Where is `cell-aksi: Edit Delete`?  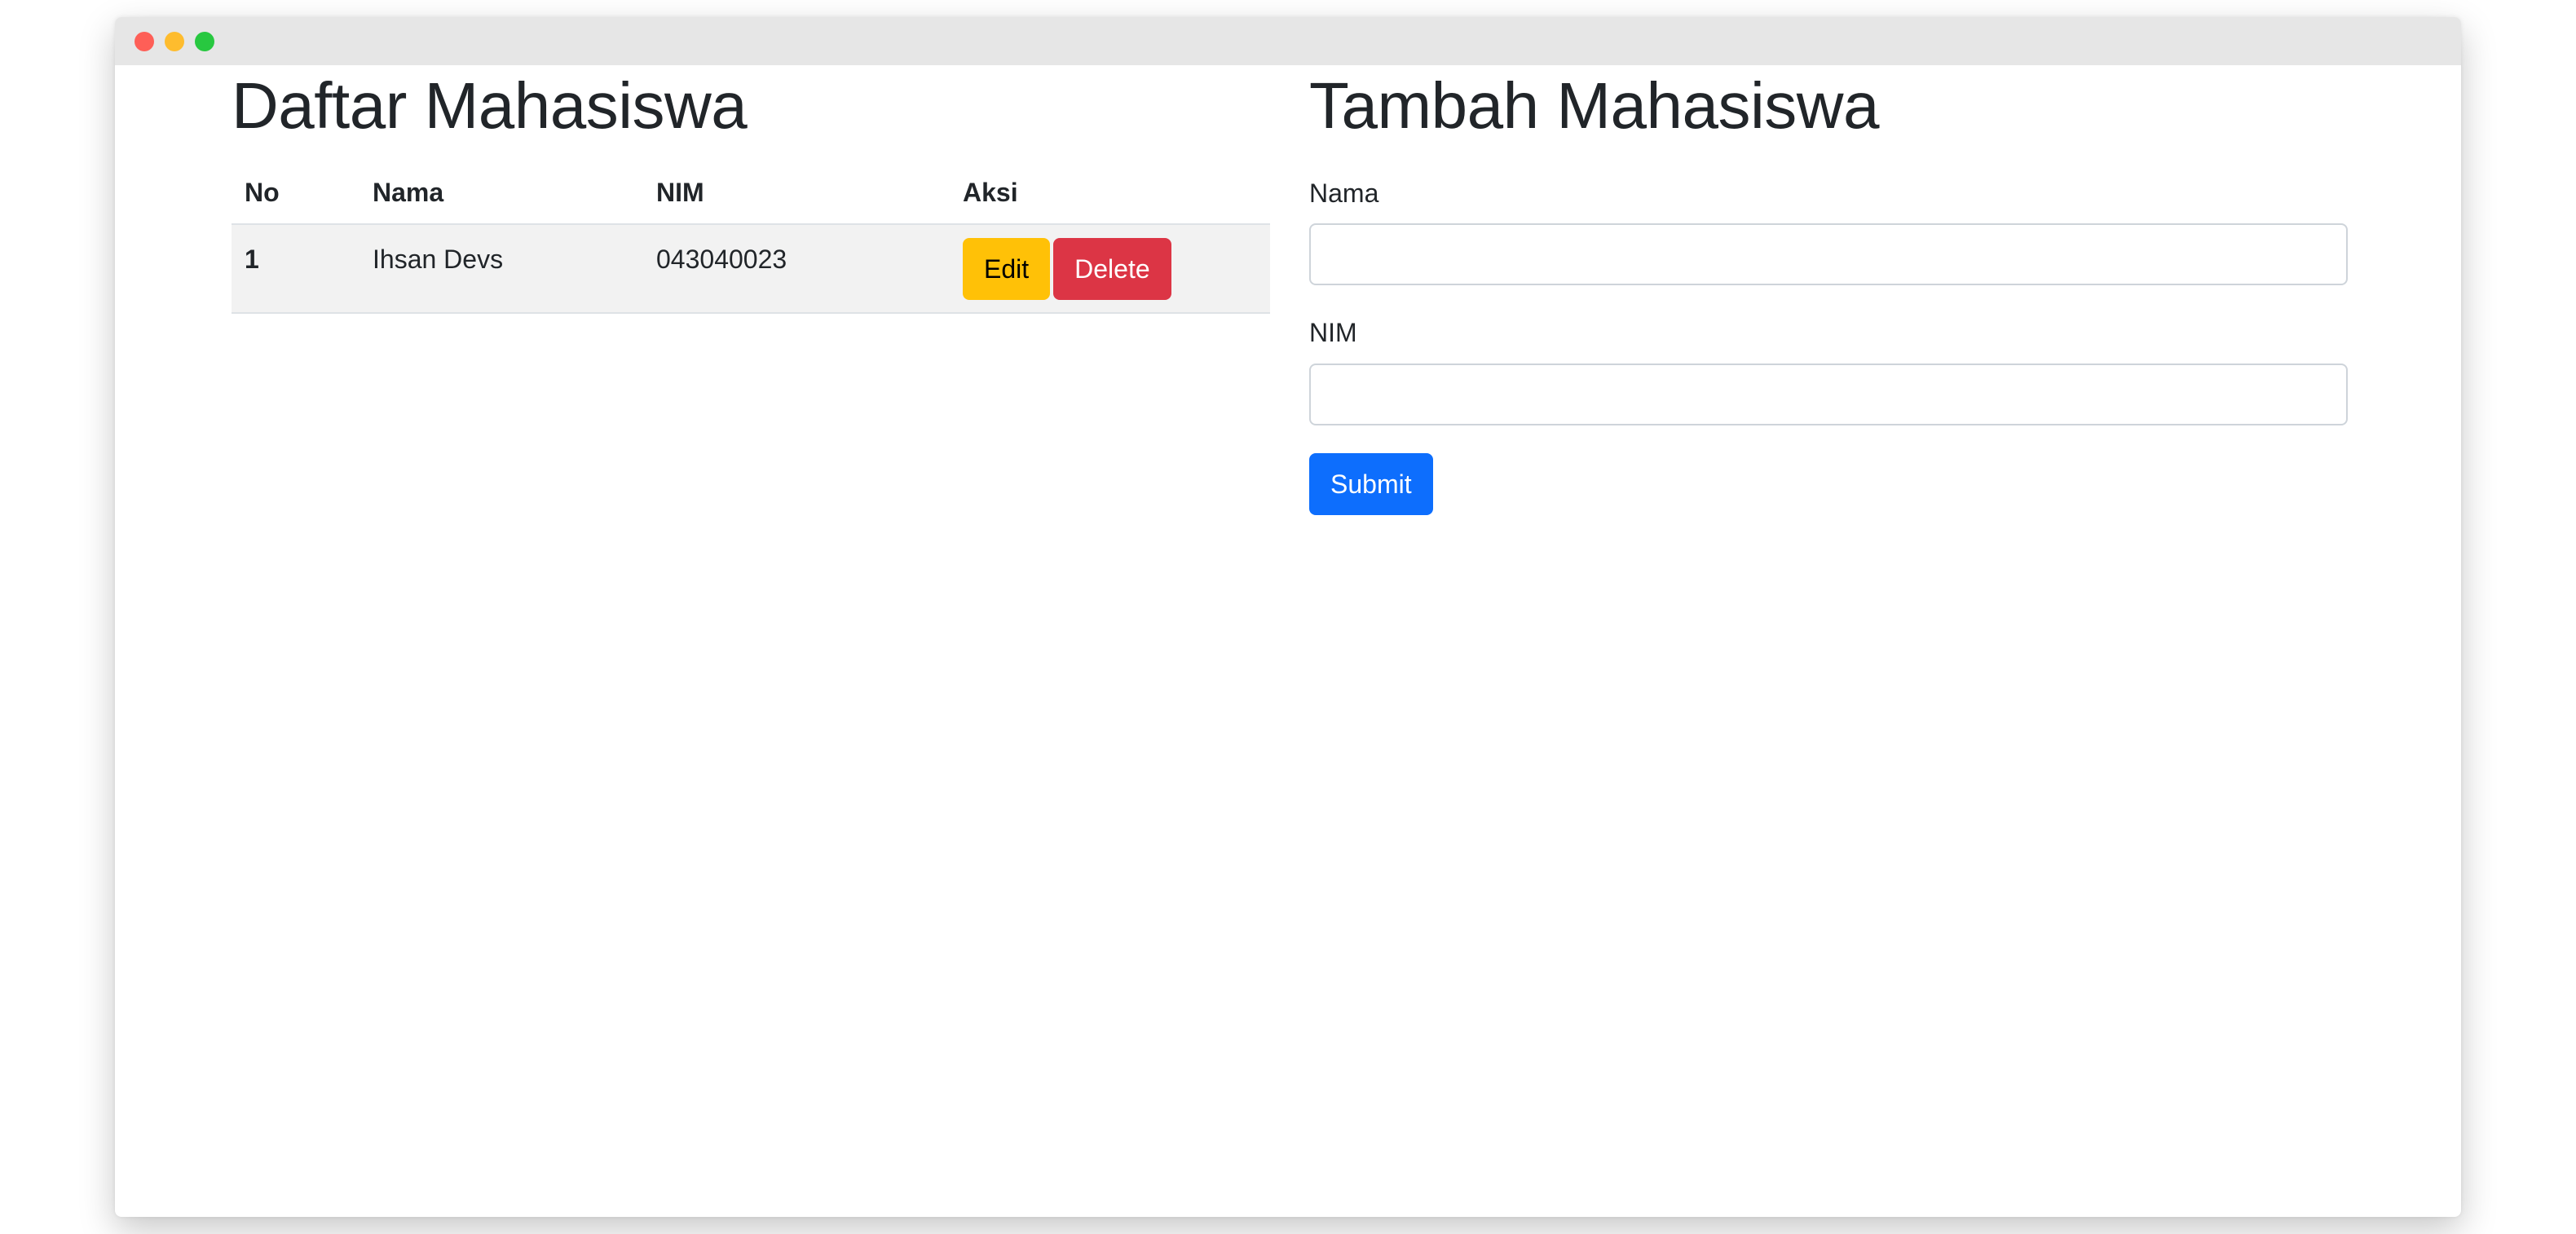
cell-aksi: Edit Delete is located at coordinates (1110, 269).